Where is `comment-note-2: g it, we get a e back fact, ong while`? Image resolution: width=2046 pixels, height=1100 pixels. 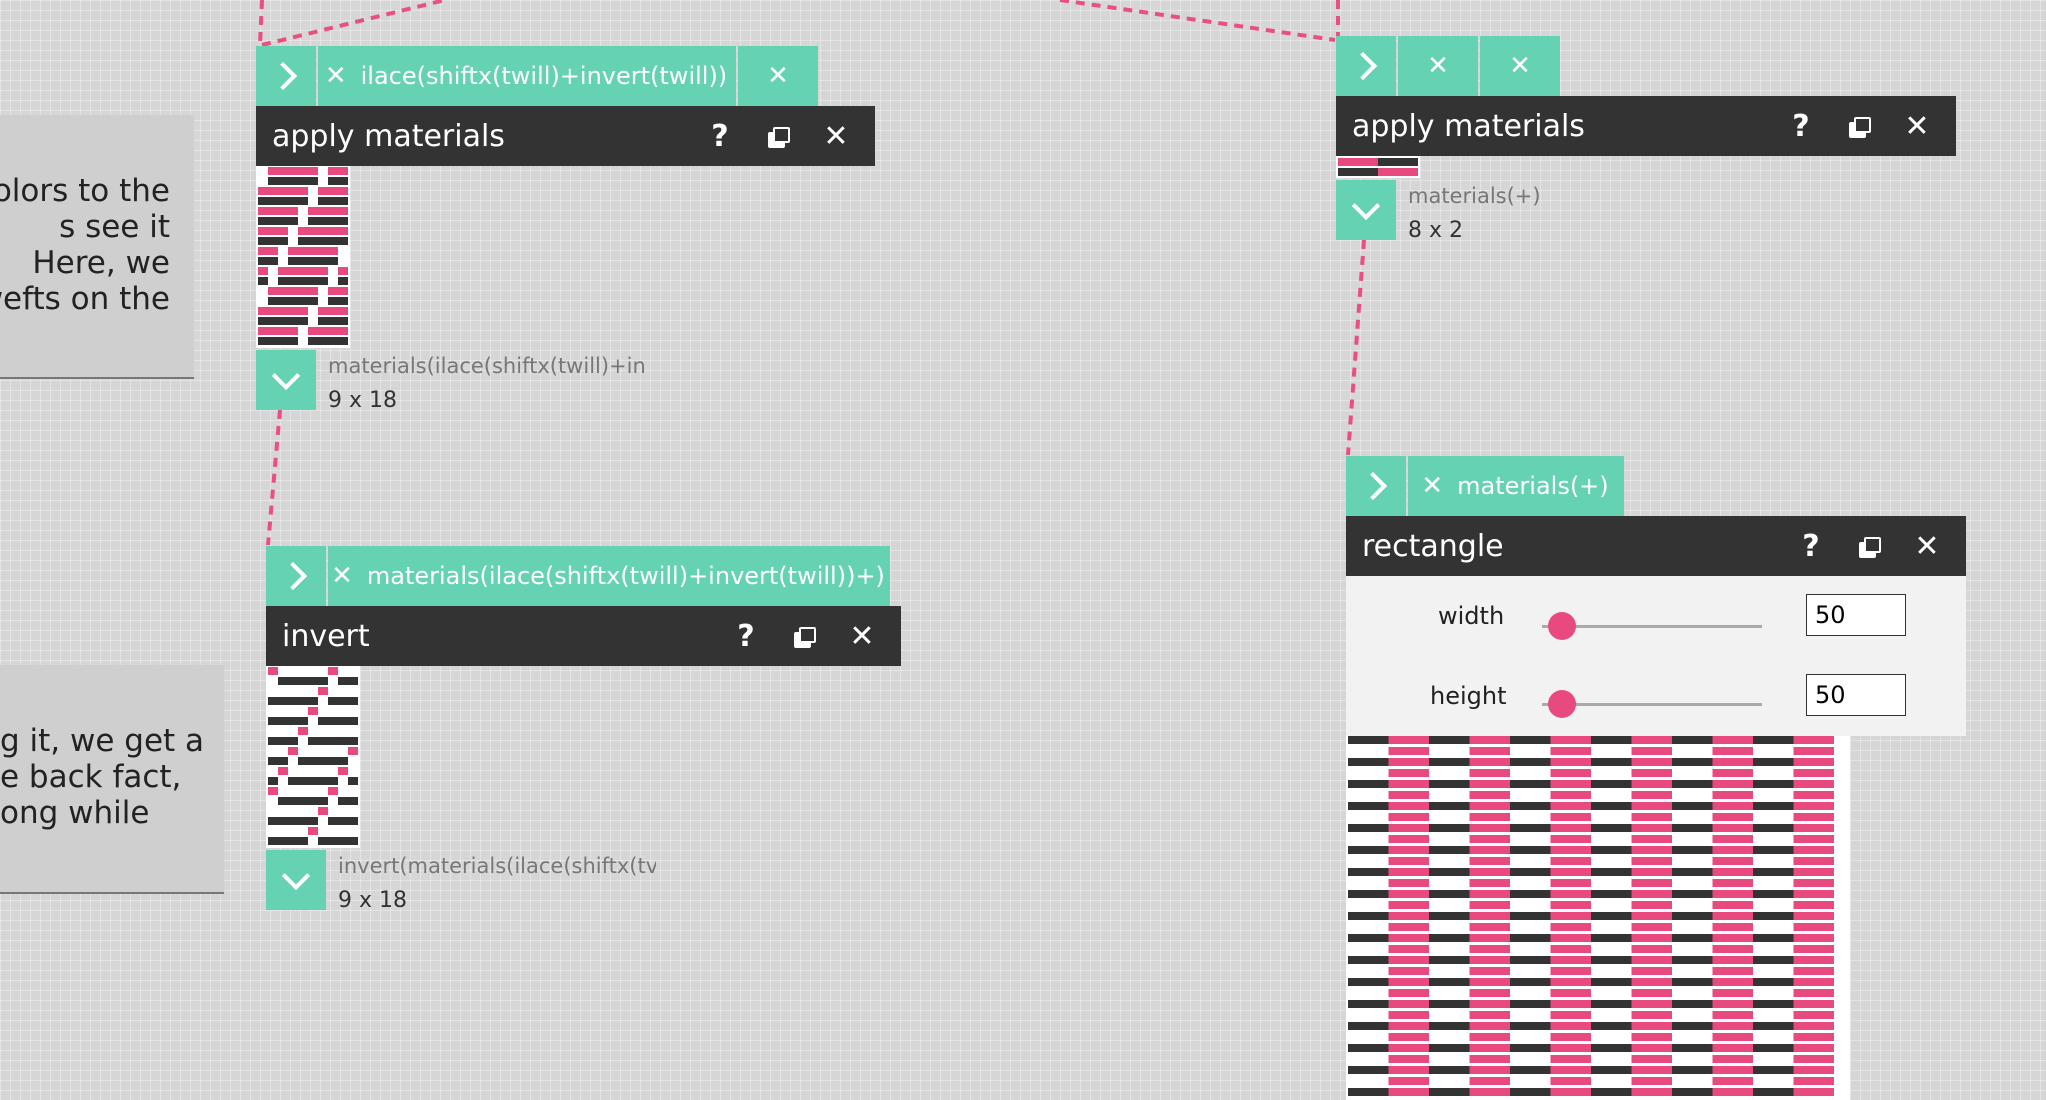 comment-note-2: g it, we get a e back fact, ong while is located at coordinates (112, 779).